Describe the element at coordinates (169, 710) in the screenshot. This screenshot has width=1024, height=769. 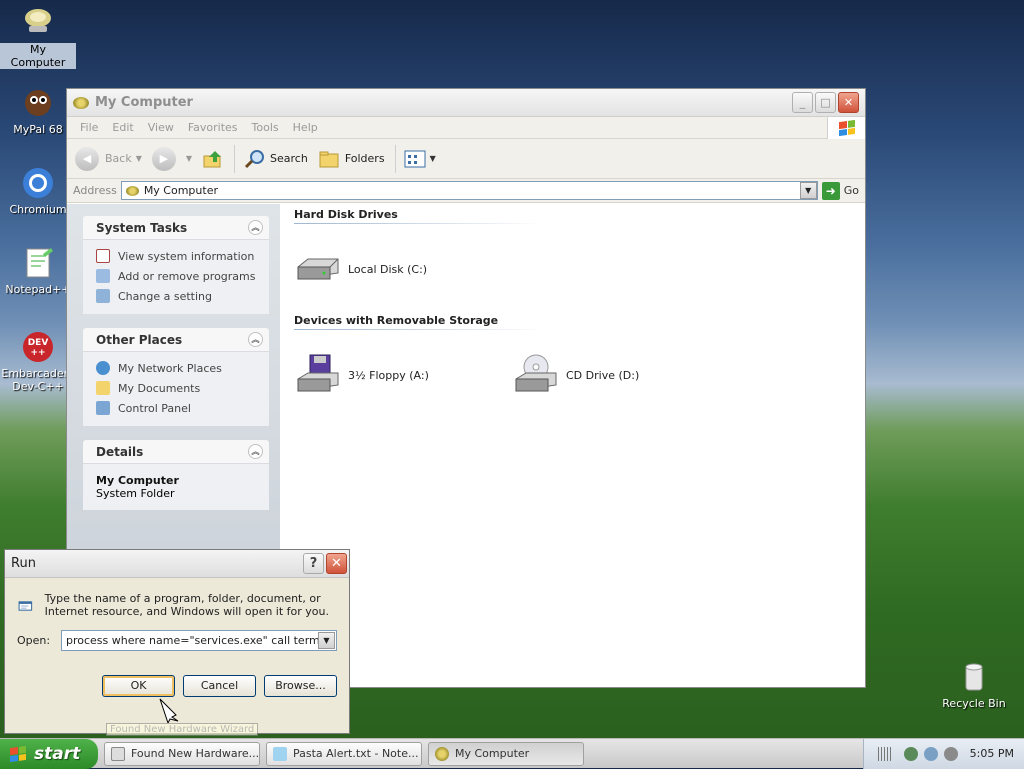
I see `hand-cursor-icon` at that location.